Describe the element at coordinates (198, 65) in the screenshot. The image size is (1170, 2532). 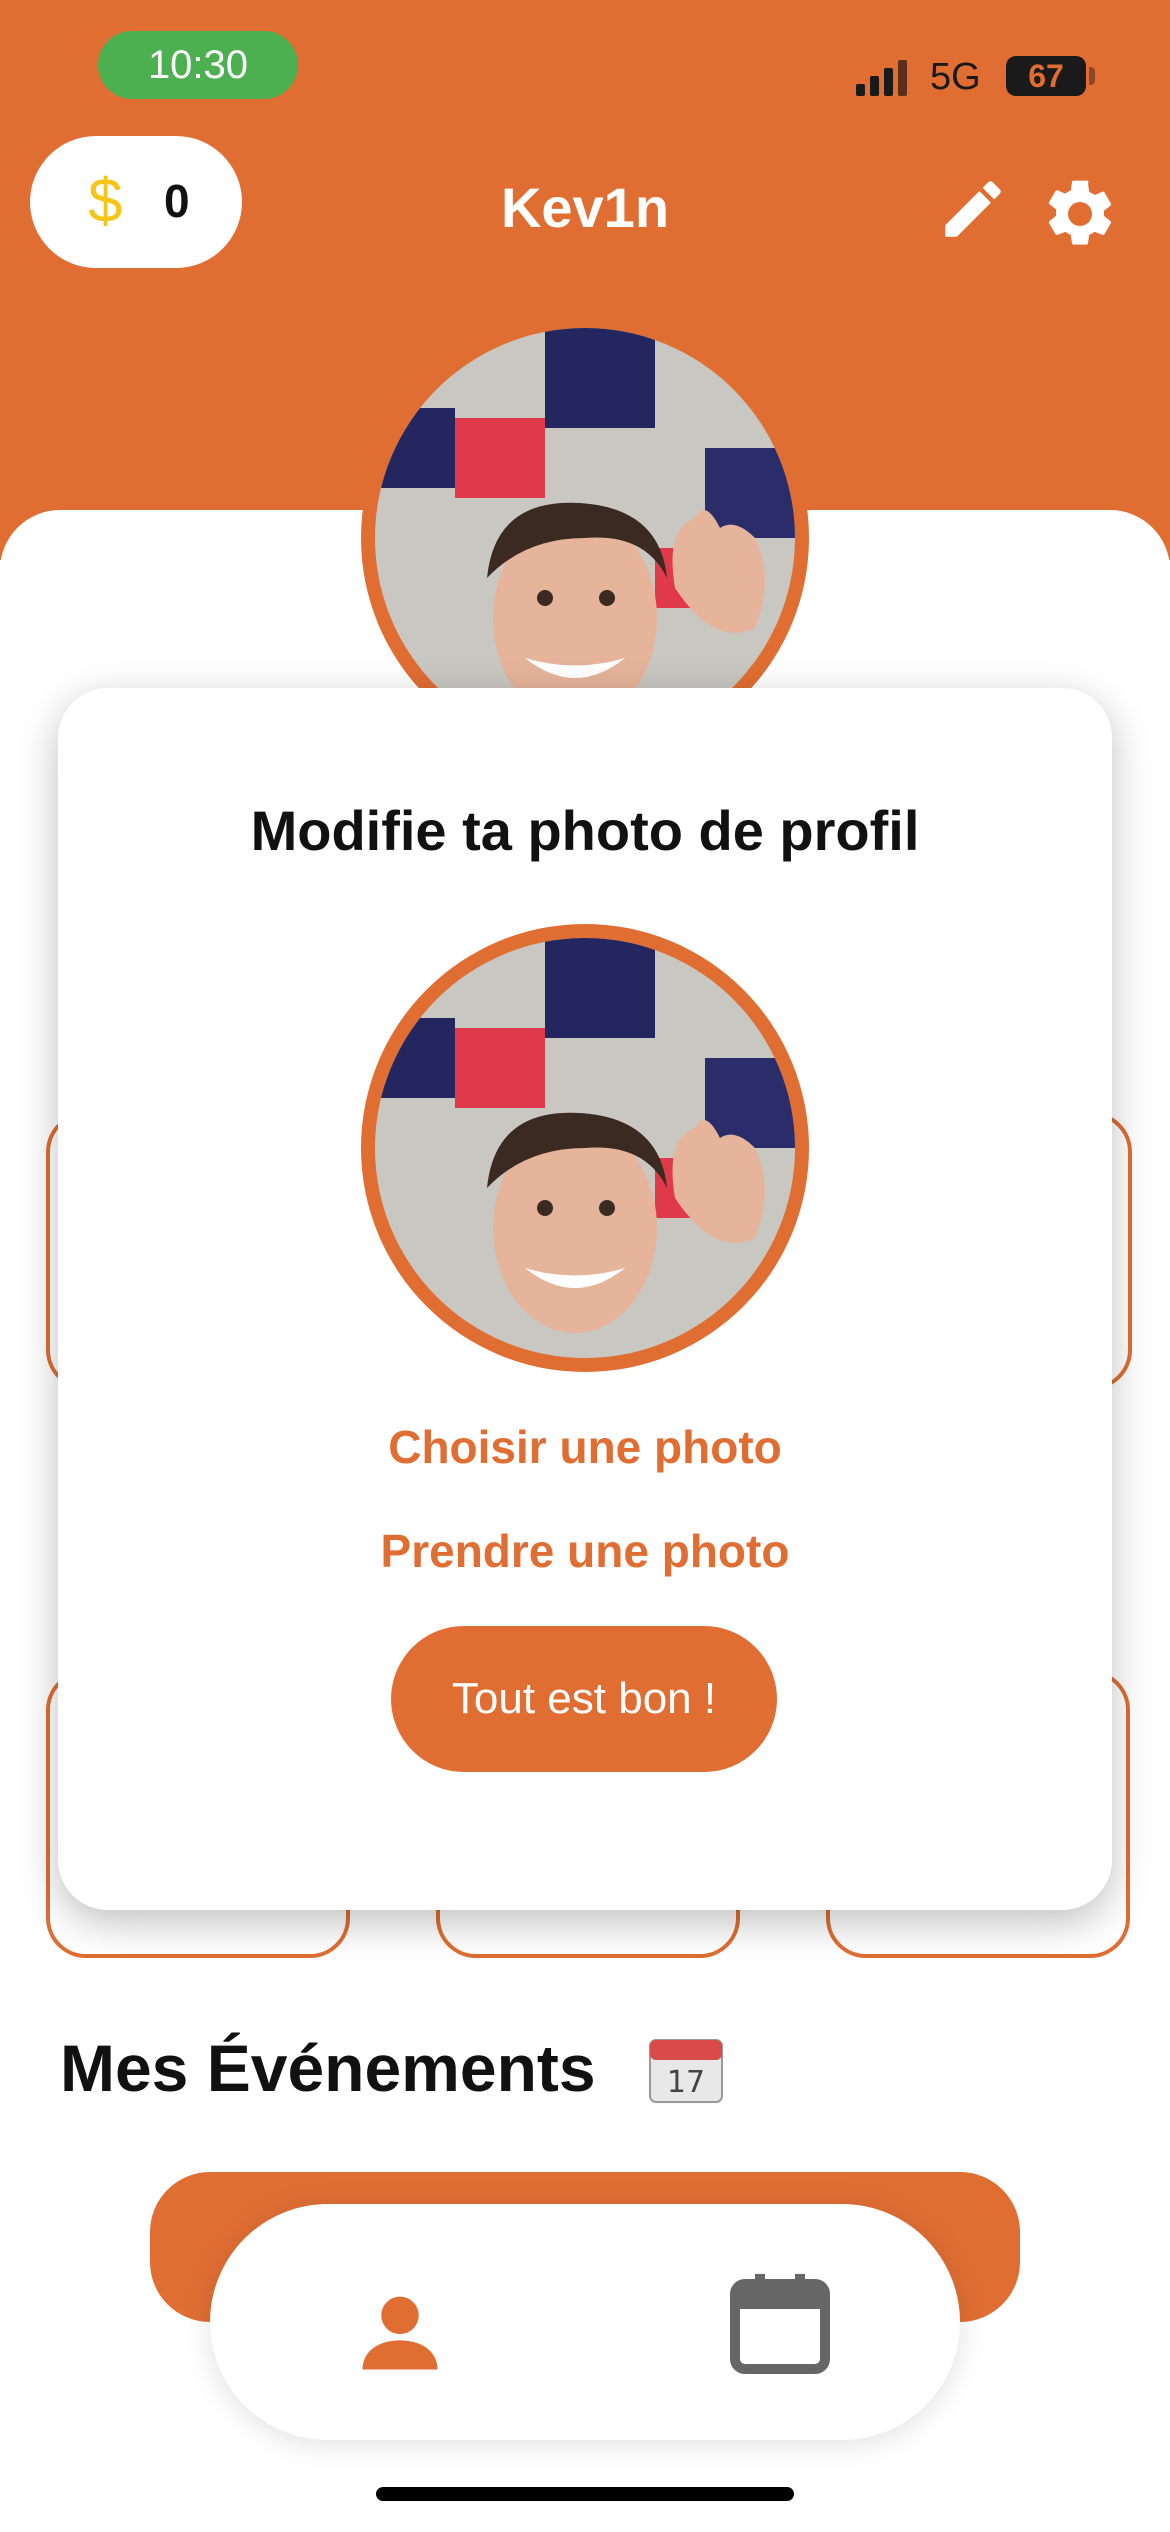
I see `status-time: 10:30` at that location.